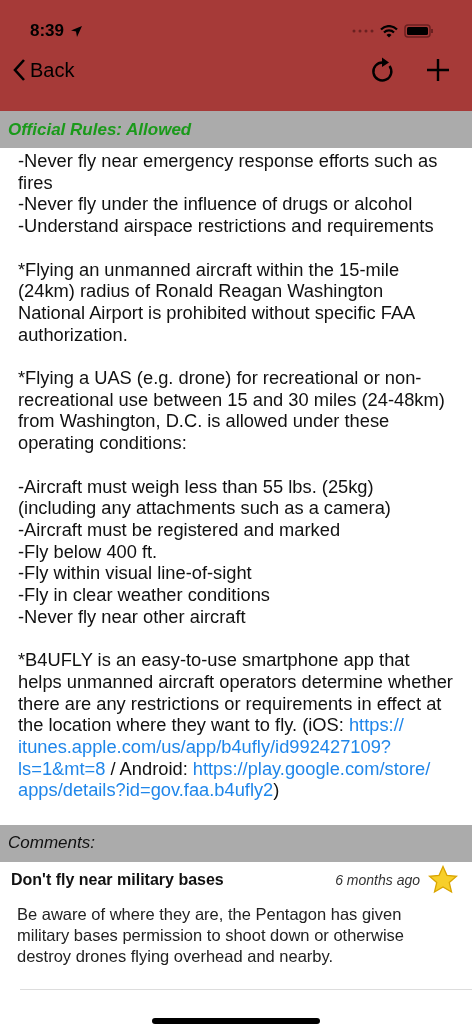  Describe the element at coordinates (235, 681) in the screenshot. I see `rule-text: helps unmanned aircraft operators determine whether` at that location.